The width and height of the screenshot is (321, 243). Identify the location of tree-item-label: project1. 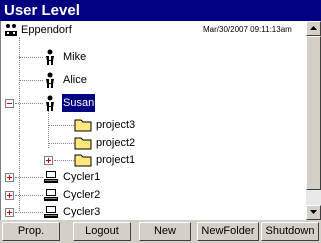
(115, 160).